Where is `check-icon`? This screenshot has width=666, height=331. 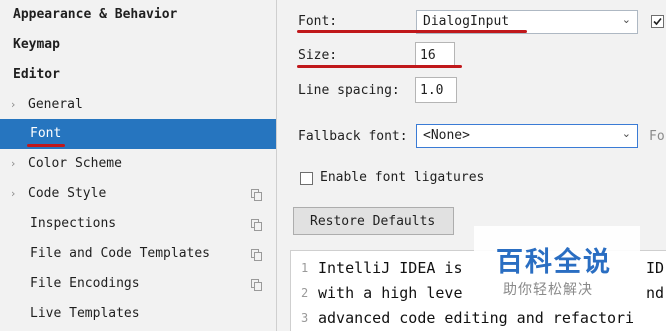
check-icon is located at coordinates (657, 21).